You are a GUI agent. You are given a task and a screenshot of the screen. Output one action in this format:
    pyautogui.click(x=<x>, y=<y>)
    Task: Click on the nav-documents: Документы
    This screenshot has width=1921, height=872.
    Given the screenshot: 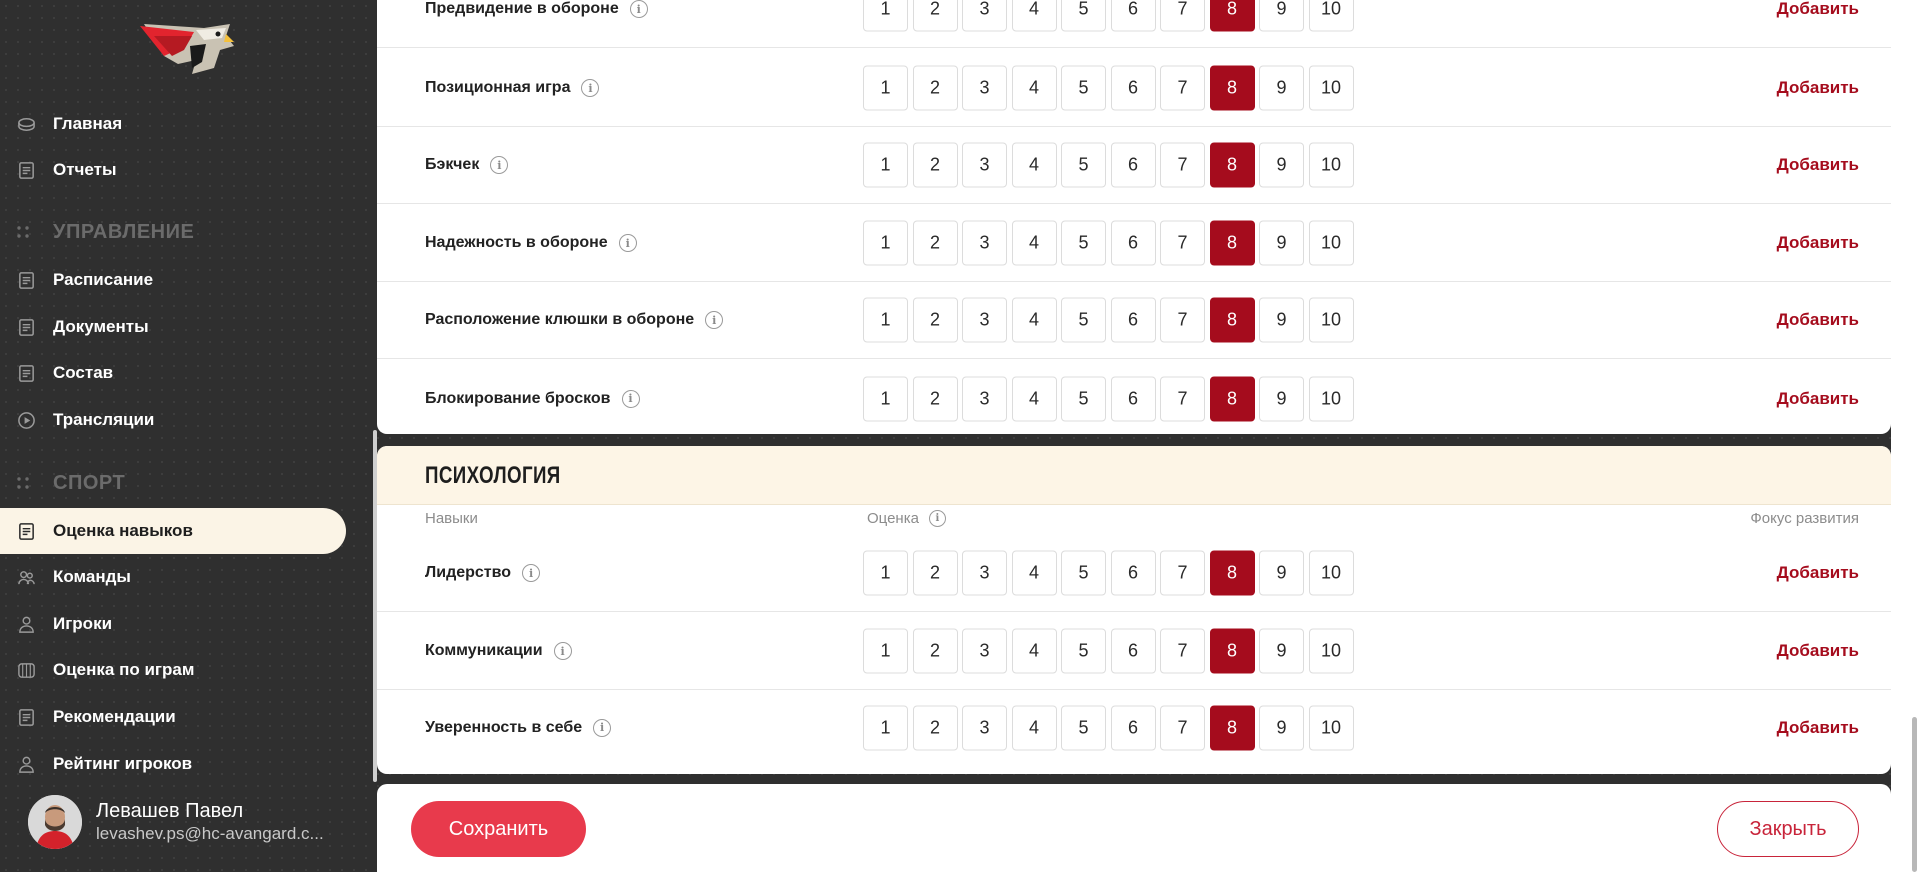 What is the action you would take?
    pyautogui.click(x=173, y=327)
    